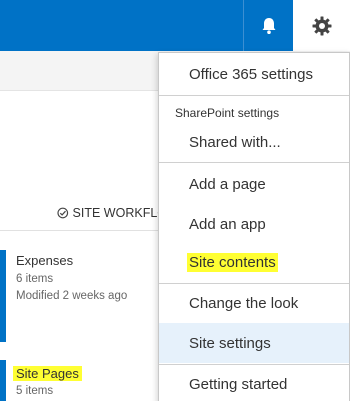  What do you see at coordinates (63, 213) in the screenshot?
I see `workflow-check-icon` at bounding box center [63, 213].